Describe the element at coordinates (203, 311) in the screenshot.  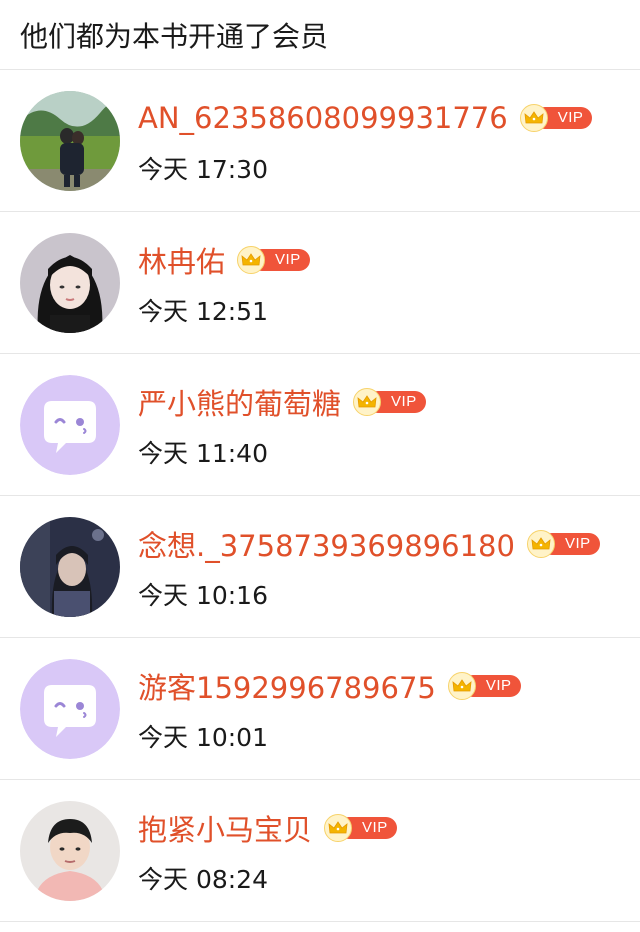
I see `member-time: 今天 12:51` at that location.